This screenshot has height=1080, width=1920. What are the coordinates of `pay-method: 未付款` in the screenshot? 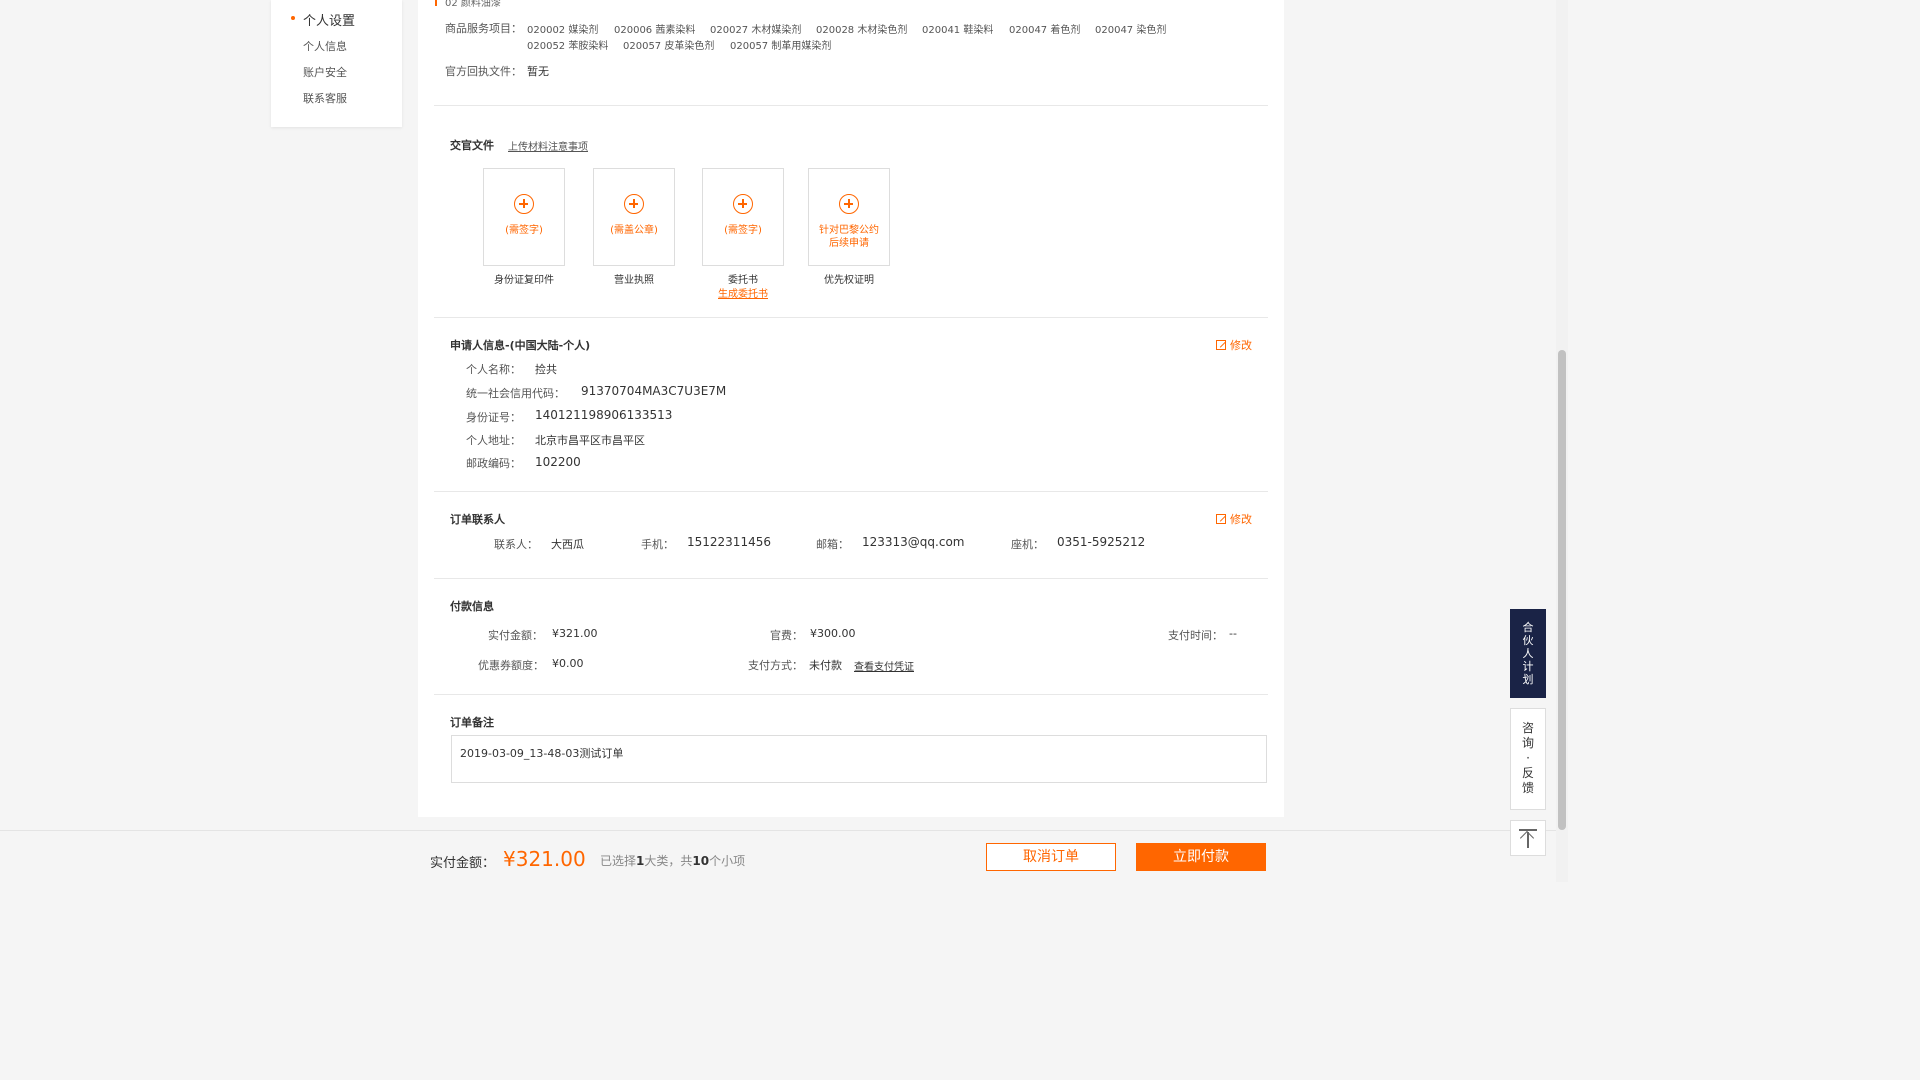 It's located at (825, 665).